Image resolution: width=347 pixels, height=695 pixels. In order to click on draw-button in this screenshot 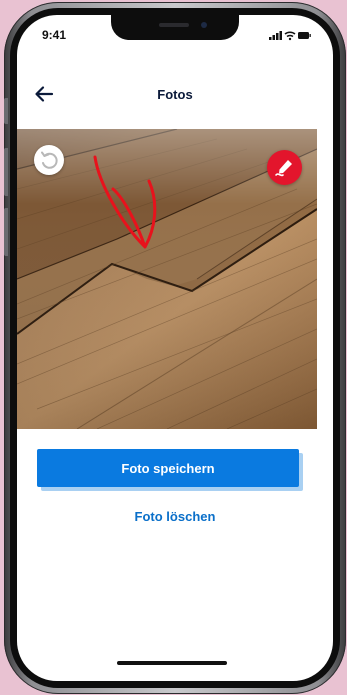, I will do `click(284, 167)`.